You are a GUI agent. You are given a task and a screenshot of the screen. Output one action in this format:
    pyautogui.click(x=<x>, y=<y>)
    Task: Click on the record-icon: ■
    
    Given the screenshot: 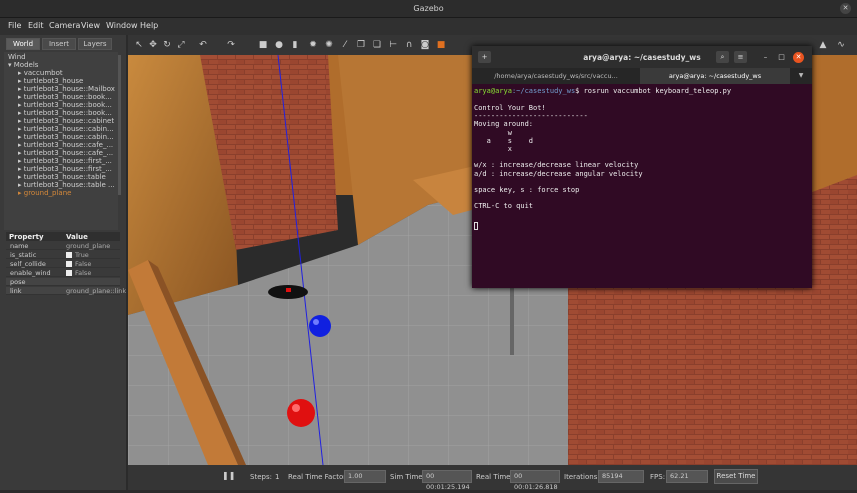 What is the action you would take?
    pyautogui.click(x=441, y=45)
    